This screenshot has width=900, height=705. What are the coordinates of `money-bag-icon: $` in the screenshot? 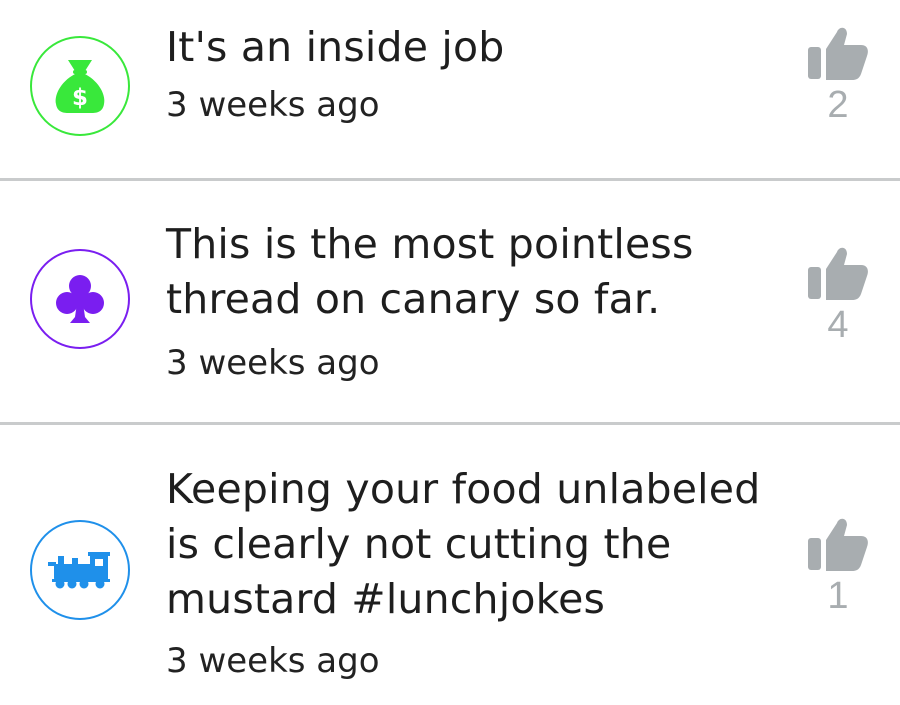 It's located at (80, 86).